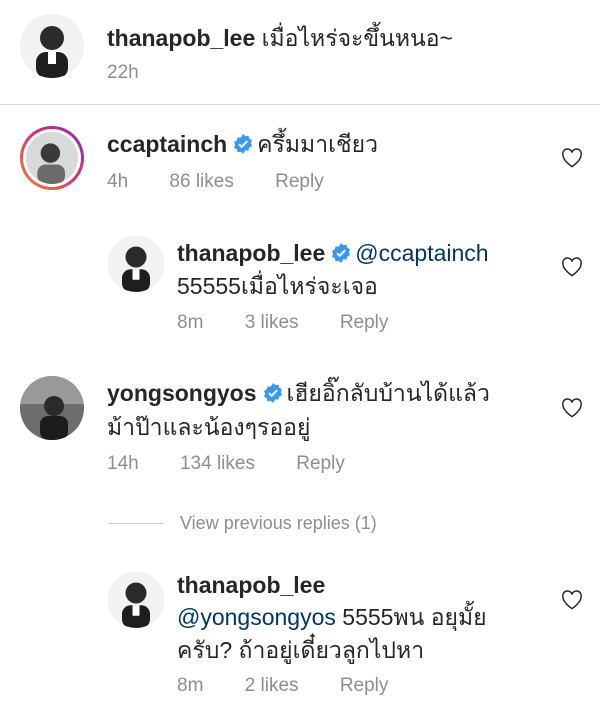 This screenshot has width=600, height=708. What do you see at coordinates (277, 286) in the screenshot?
I see `comment-text: 55555เมื่อไหร่จะเจอ` at bounding box center [277, 286].